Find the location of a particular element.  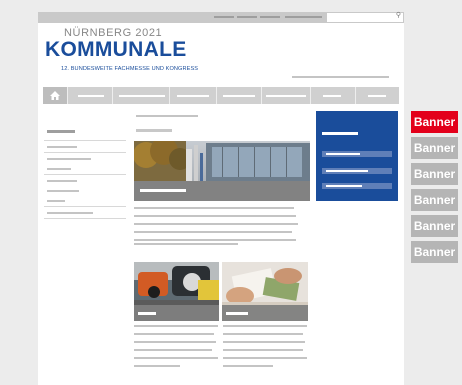

home-icon is located at coordinates (55, 95).